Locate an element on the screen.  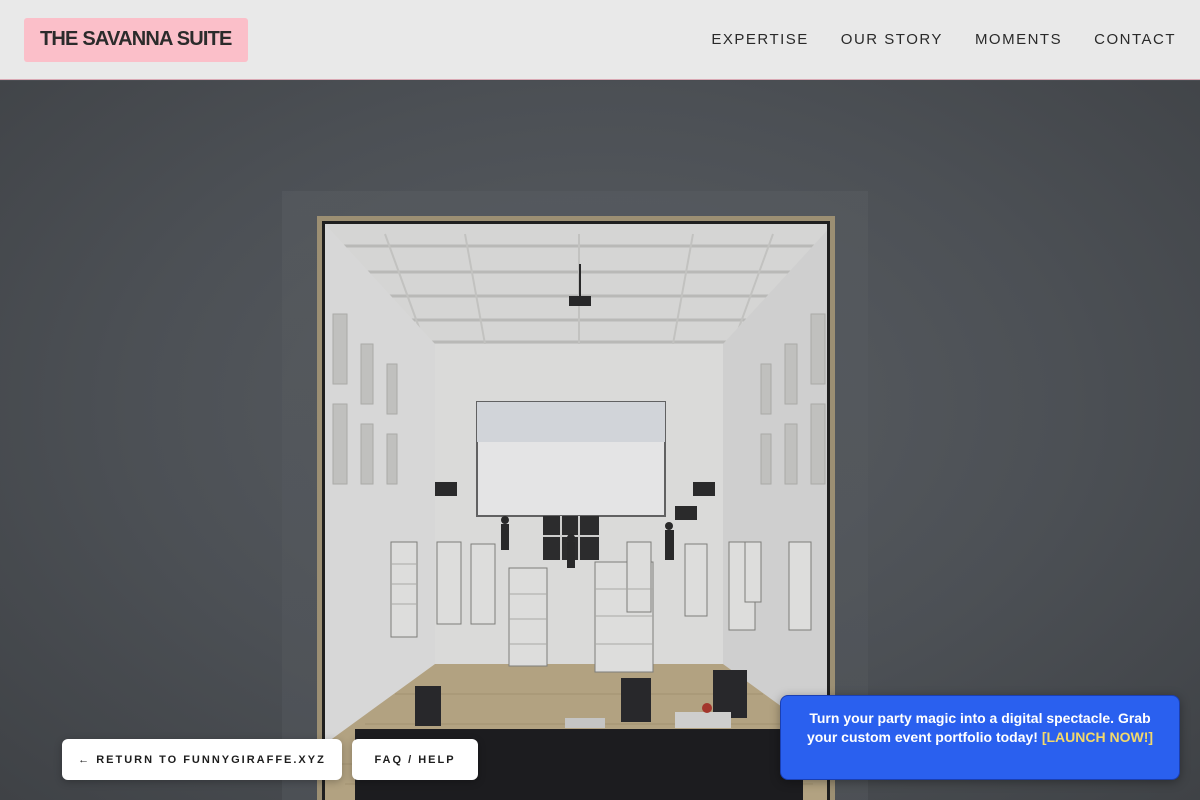
site-logo: THE SAVANNA SUITE is located at coordinates (136, 39).